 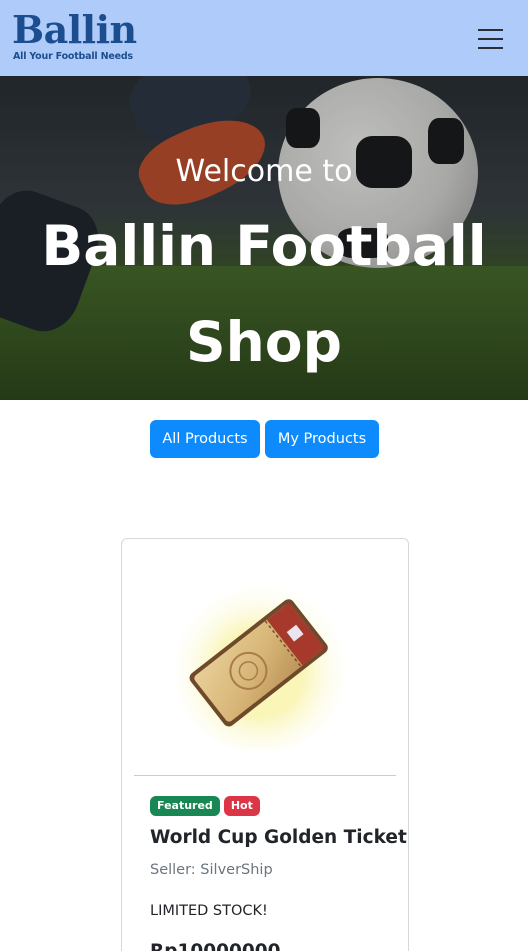 I want to click on featured-badge: Featured, so click(x=185, y=806).